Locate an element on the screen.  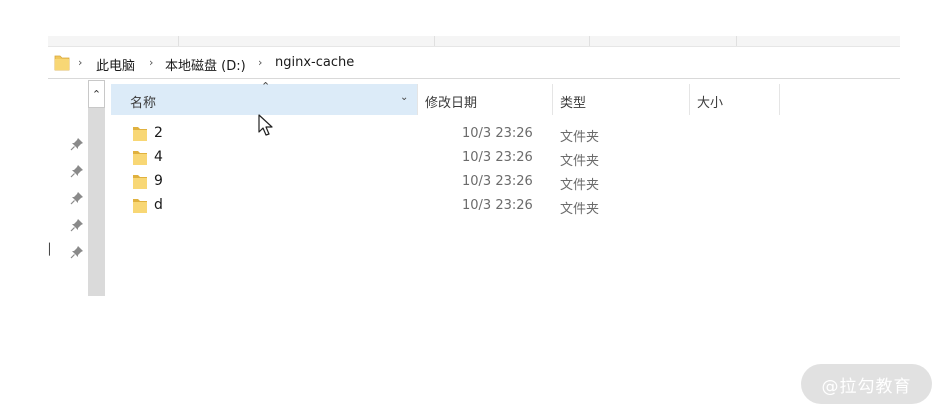
list-item: 4 10/3 23:26 文件夹 is located at coordinates (371, 158).